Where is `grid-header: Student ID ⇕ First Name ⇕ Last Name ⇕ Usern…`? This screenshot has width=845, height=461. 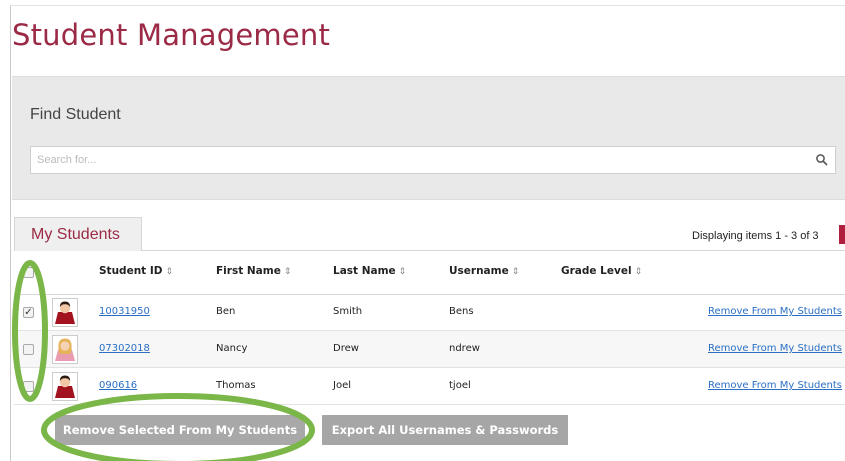
grid-header: Student ID ⇕ First Name ⇕ Last Name ⇕ Usern… is located at coordinates (429, 273).